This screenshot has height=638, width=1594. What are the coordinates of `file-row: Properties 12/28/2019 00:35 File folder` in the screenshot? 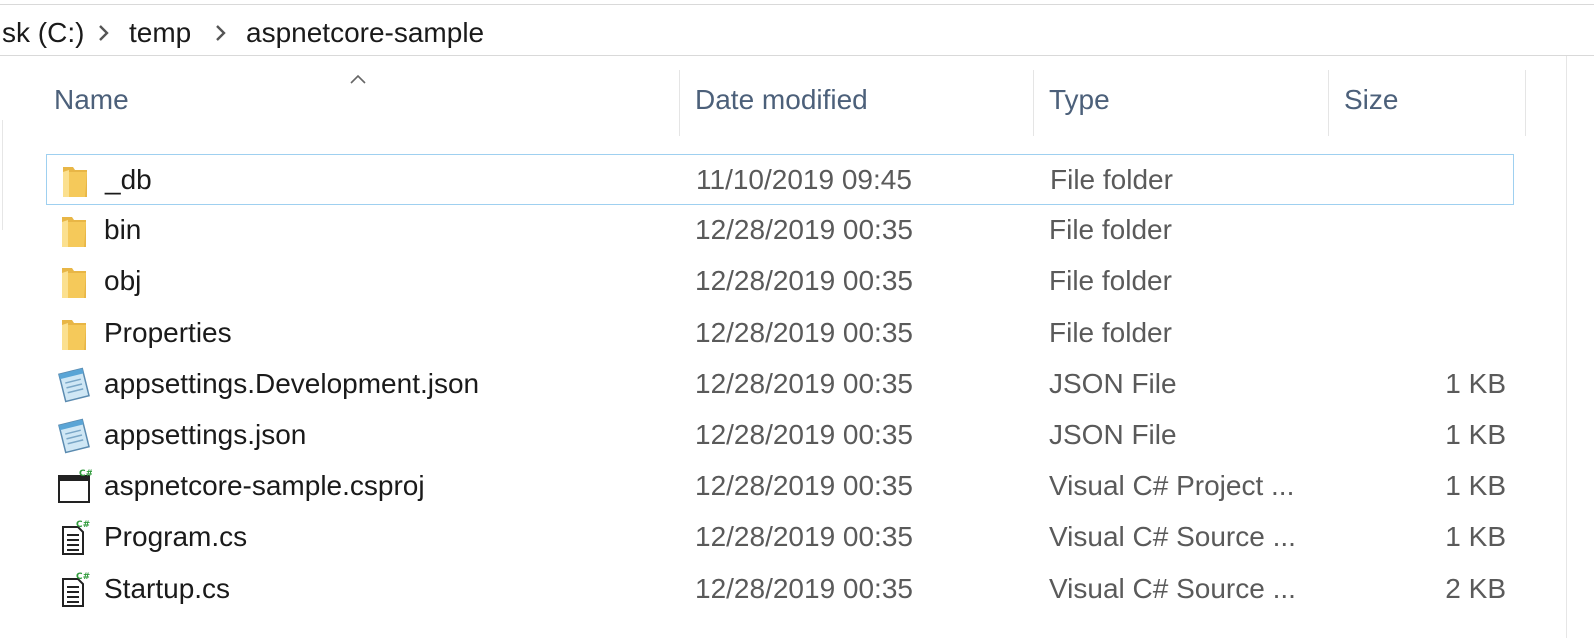 It's located at (780, 333).